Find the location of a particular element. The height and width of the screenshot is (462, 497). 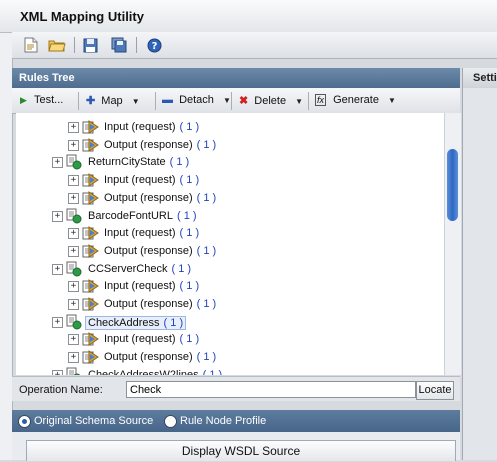

map-button: ✚ Map ▼ is located at coordinates (113, 101).